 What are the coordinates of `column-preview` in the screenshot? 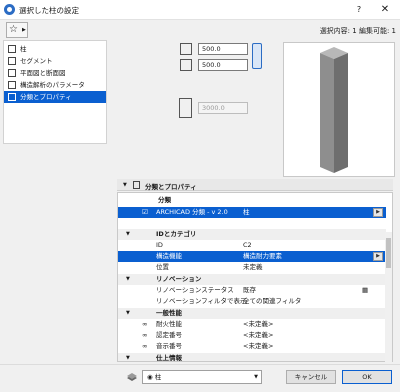 It's located at (339, 109).